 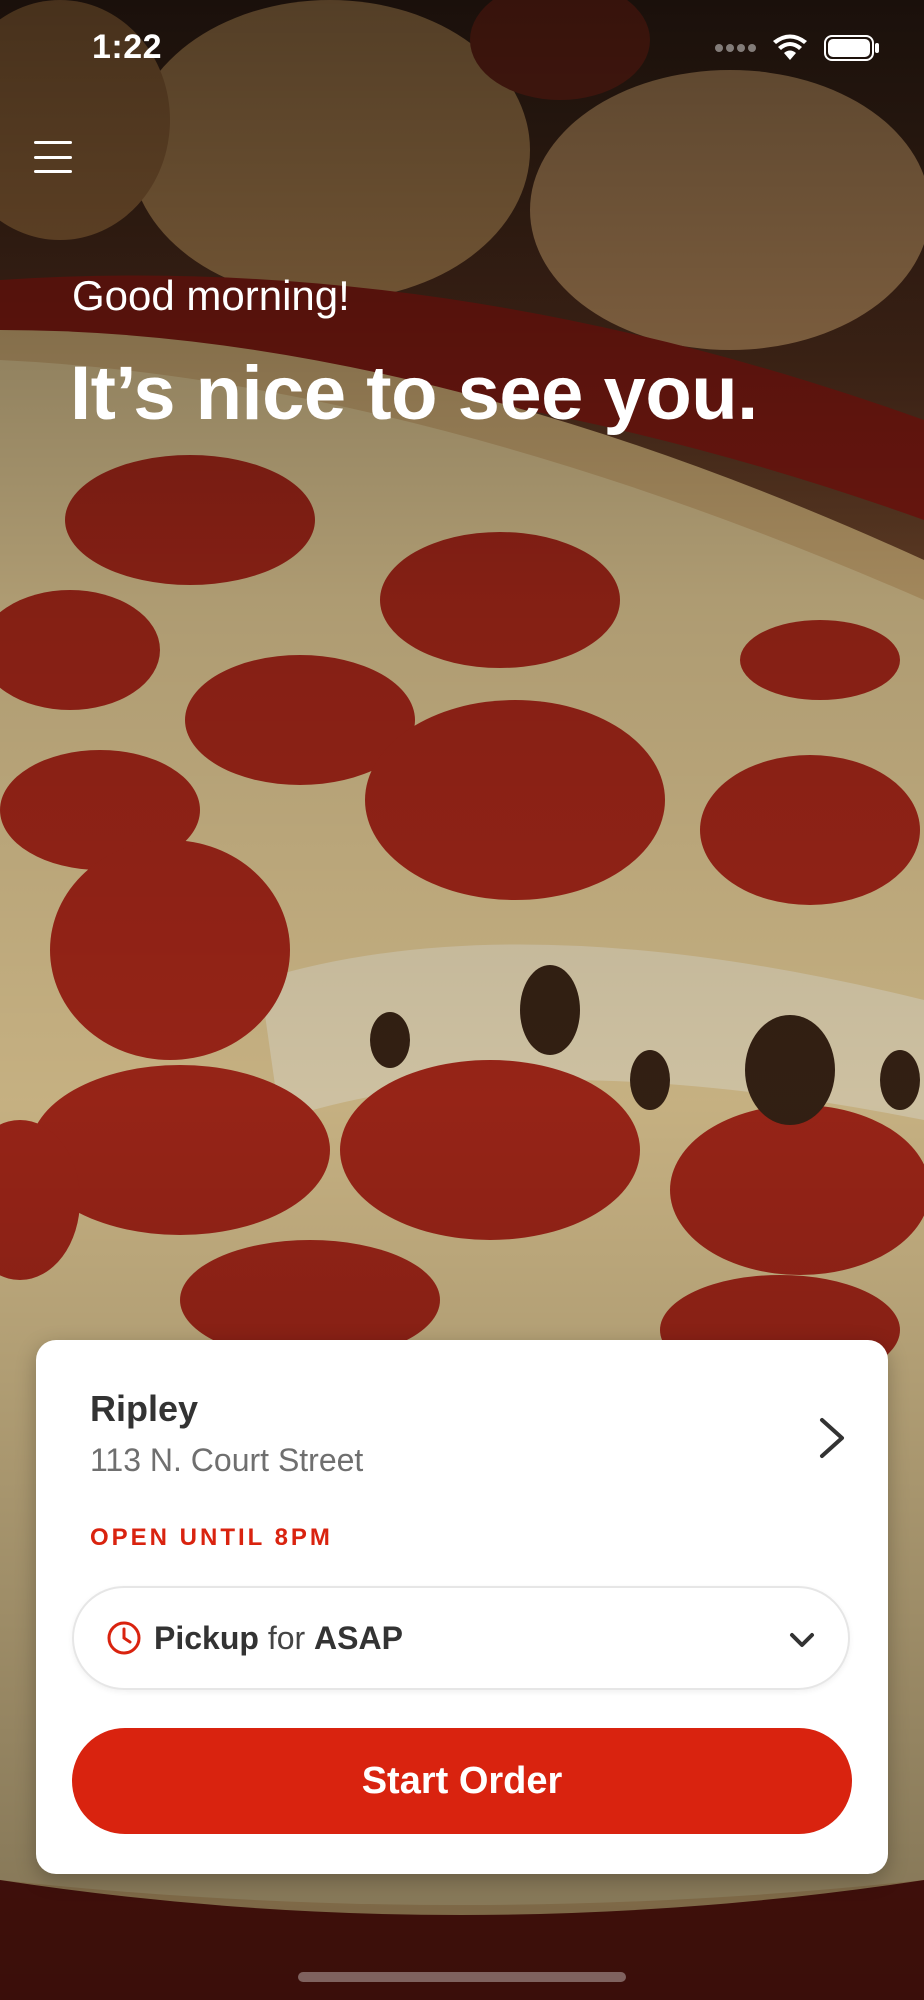 I want to click on clock-icon, so click(x=124, y=1638).